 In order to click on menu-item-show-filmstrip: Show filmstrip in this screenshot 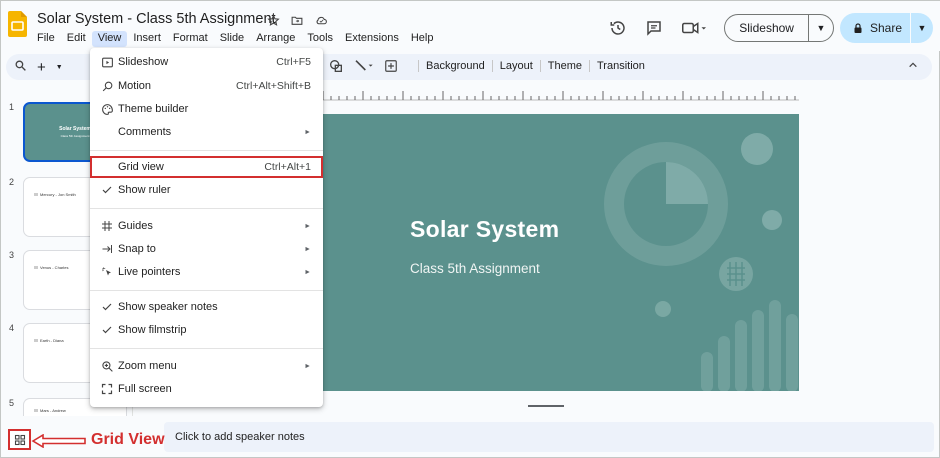, I will do `click(206, 330)`.